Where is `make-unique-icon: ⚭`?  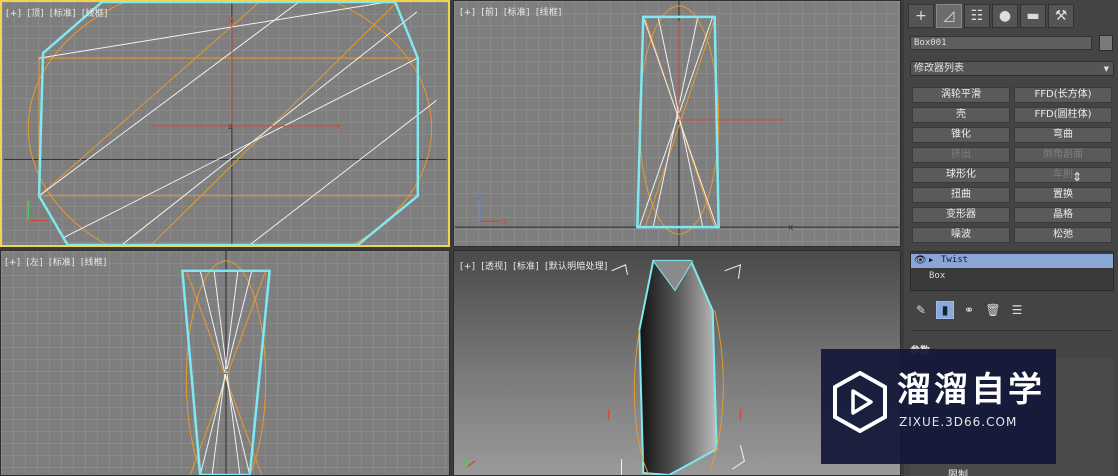 make-unique-icon: ⚭ is located at coordinates (969, 310).